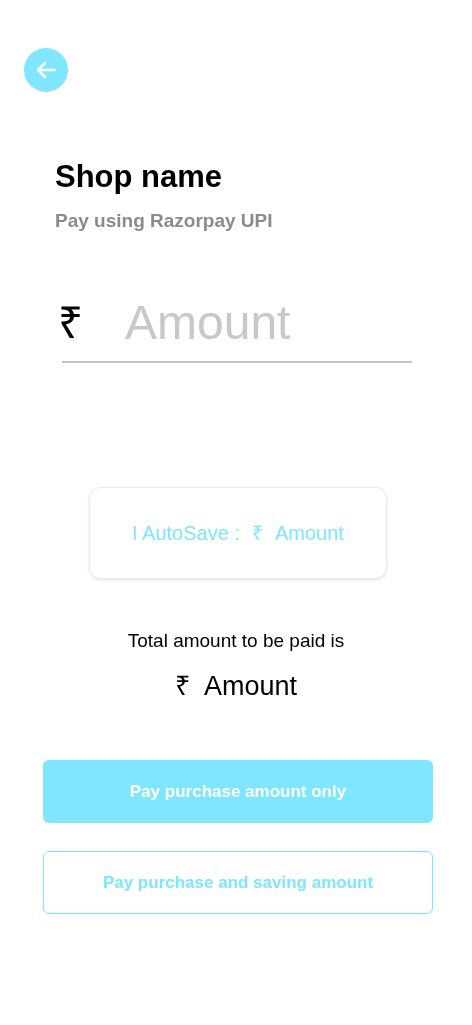  I want to click on autosave-amount: Amount, so click(309, 534).